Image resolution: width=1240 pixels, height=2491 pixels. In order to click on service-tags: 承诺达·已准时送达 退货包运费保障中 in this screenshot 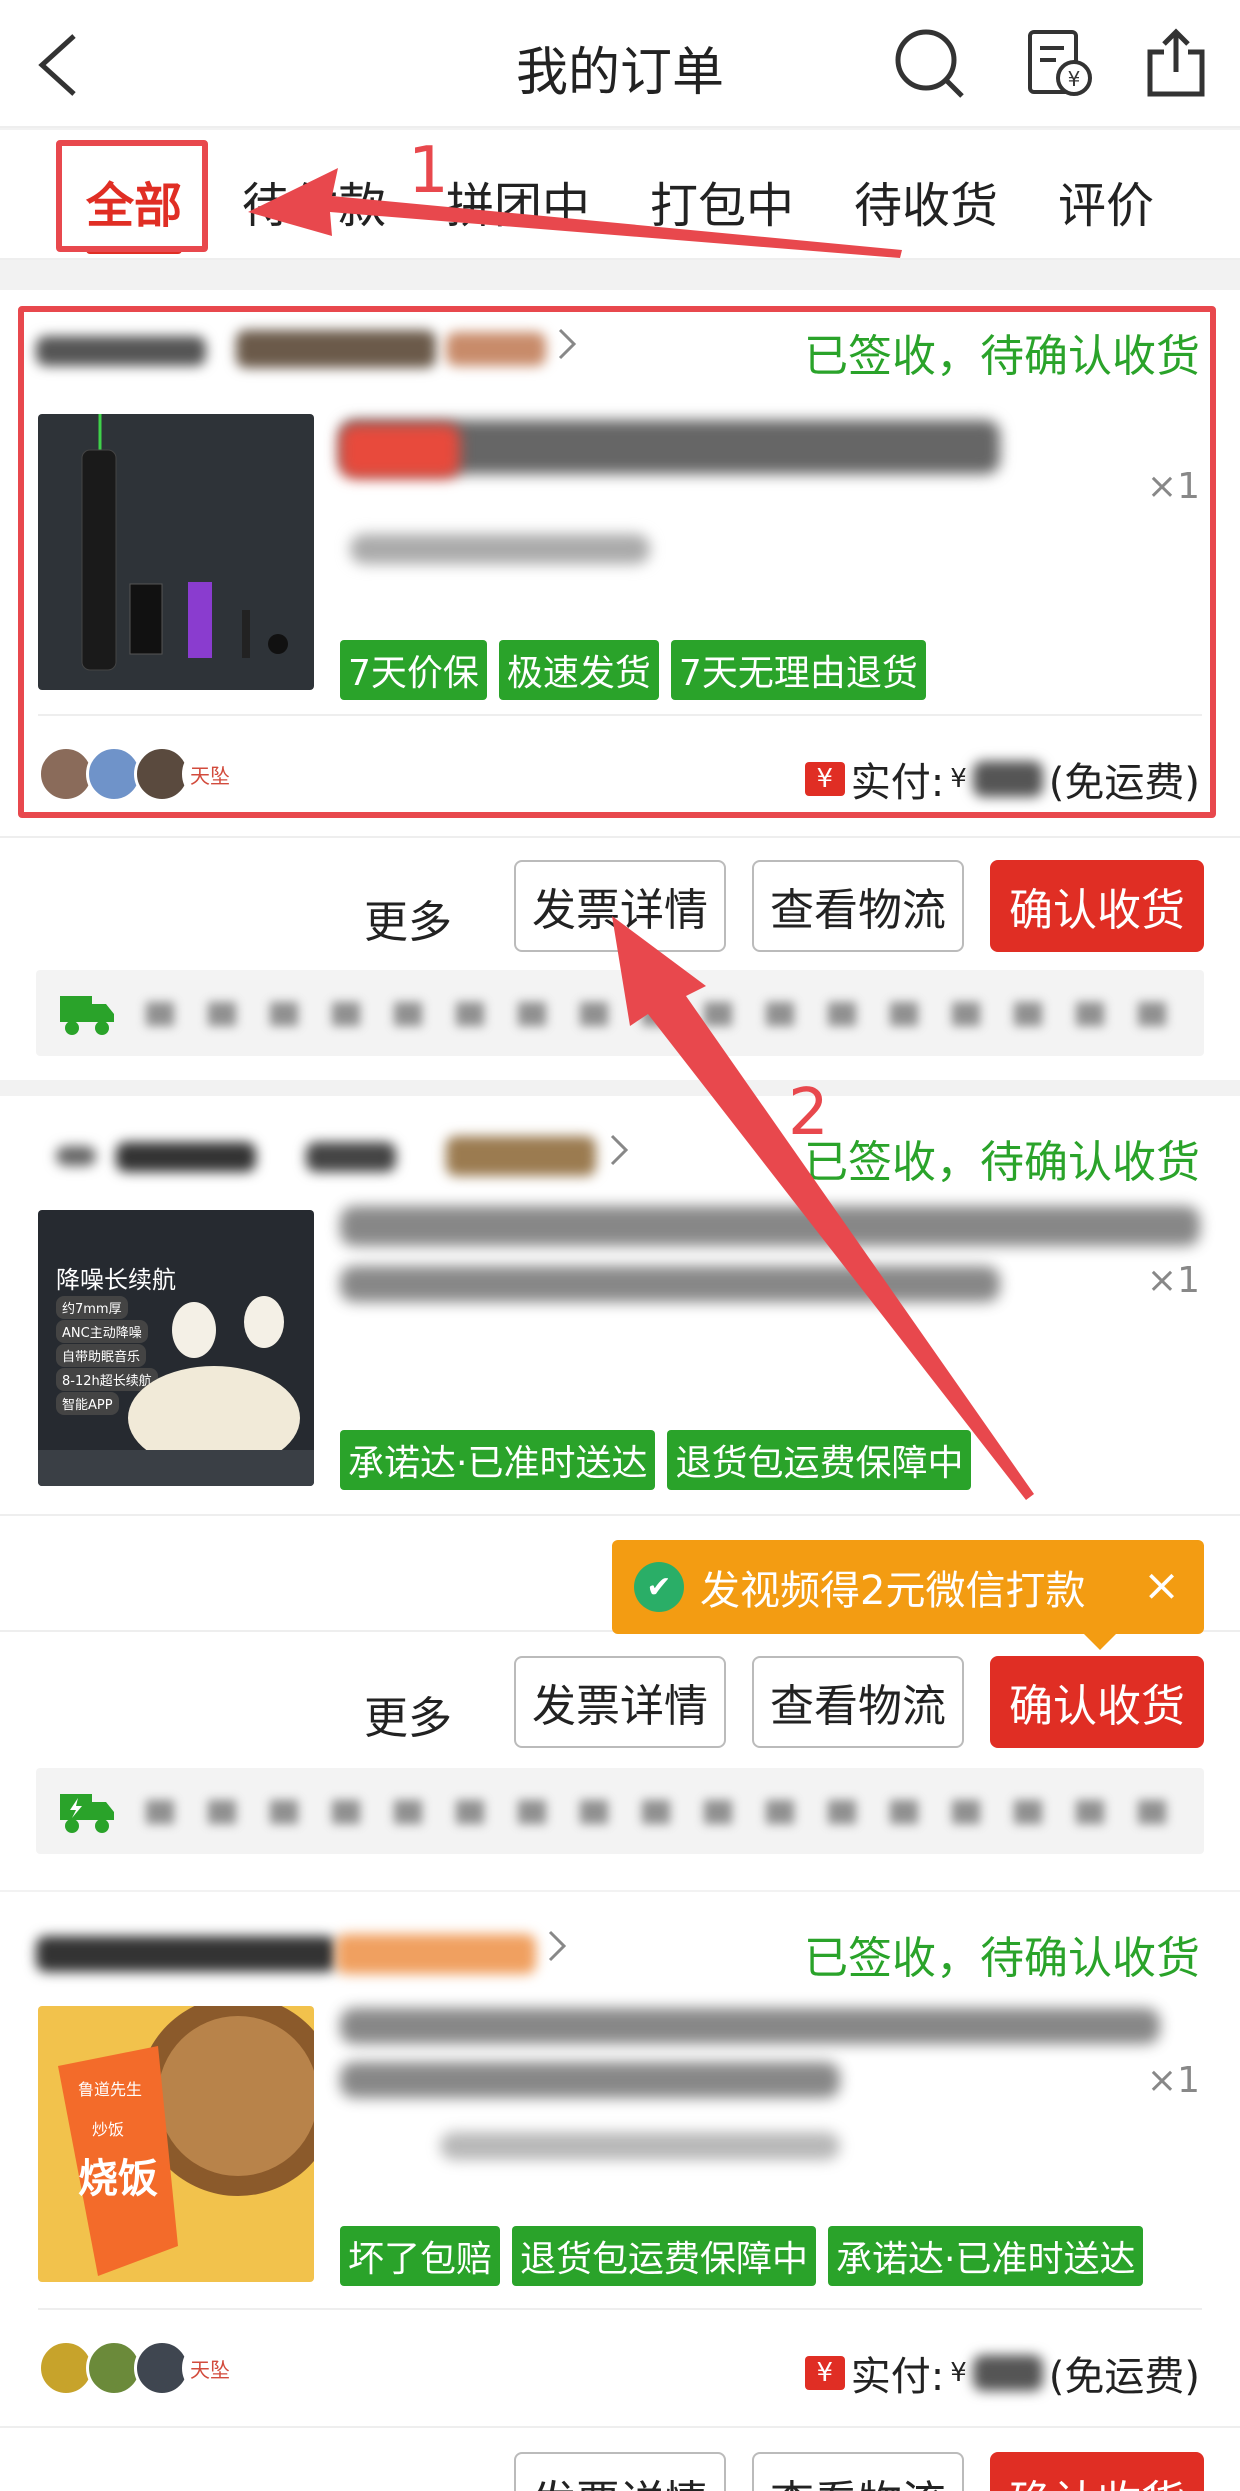, I will do `click(656, 1460)`.